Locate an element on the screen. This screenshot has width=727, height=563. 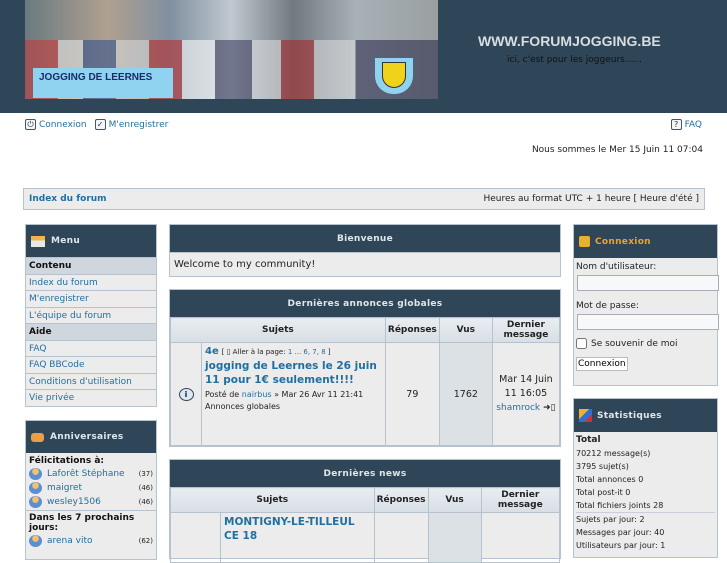
birthday-user-link: Laforêt Stéphane is located at coordinates (93, 474).